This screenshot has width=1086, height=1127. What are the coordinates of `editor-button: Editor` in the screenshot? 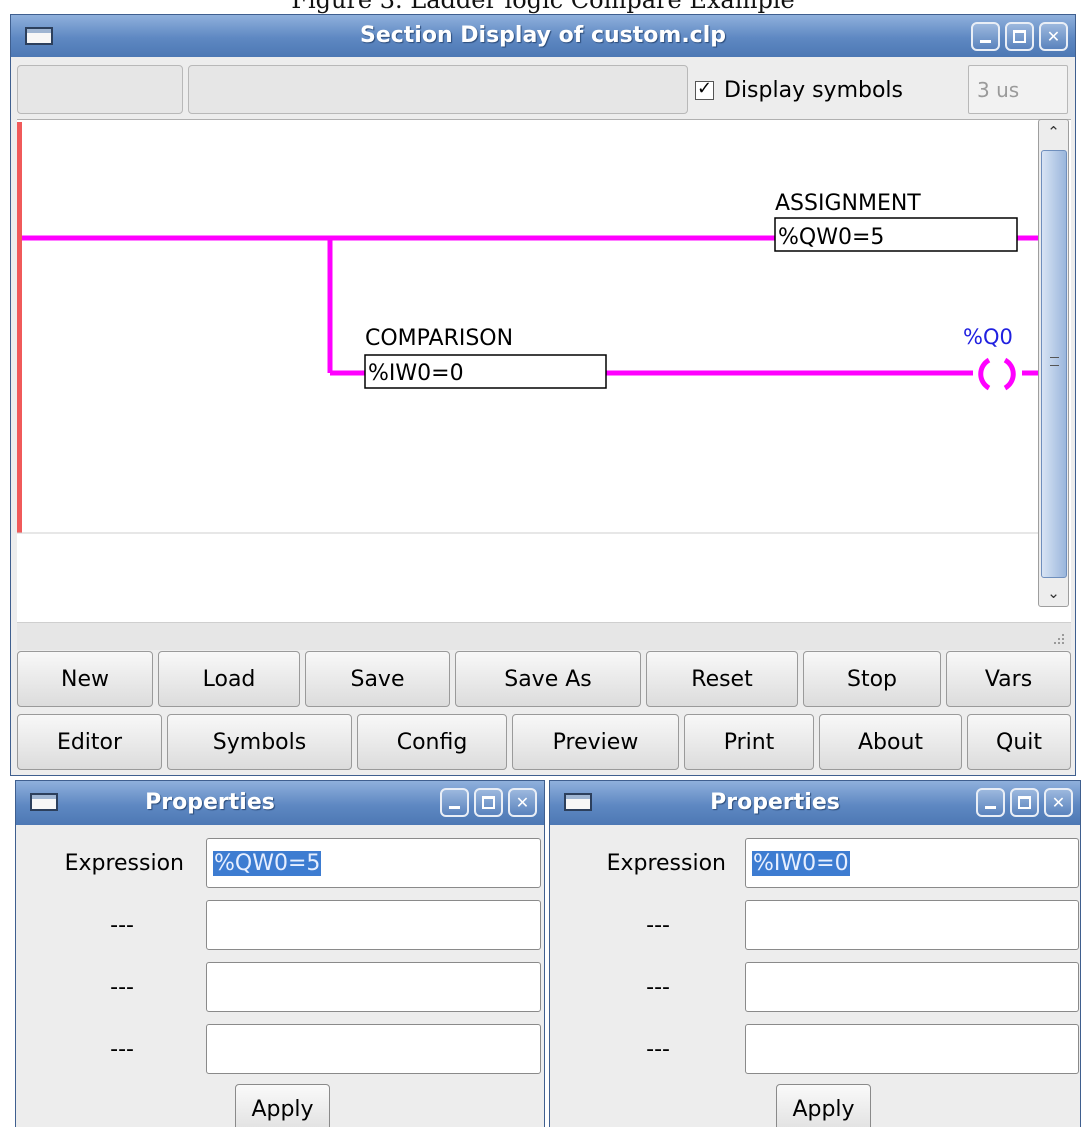 It's located at (89, 742).